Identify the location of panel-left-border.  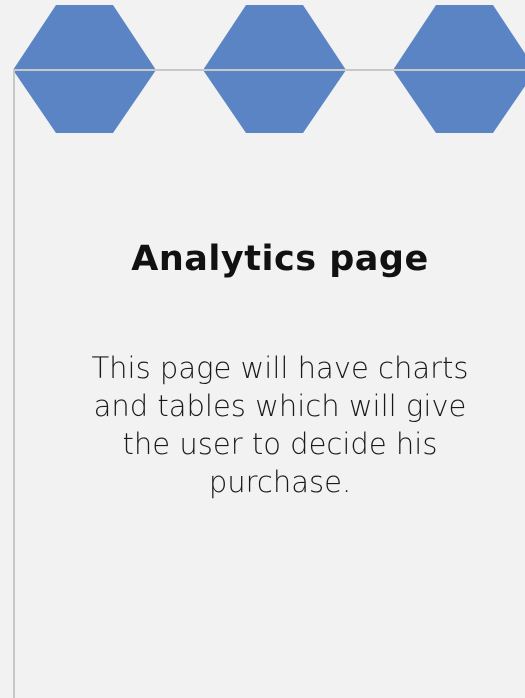
(14, 383).